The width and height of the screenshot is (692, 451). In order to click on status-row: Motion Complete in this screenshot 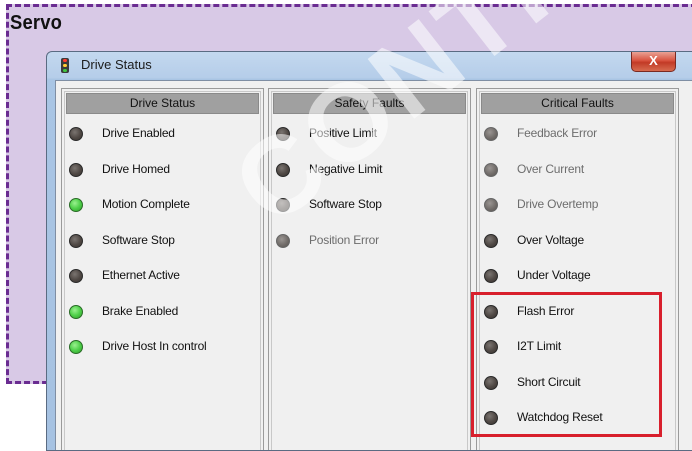, I will do `click(162, 206)`.